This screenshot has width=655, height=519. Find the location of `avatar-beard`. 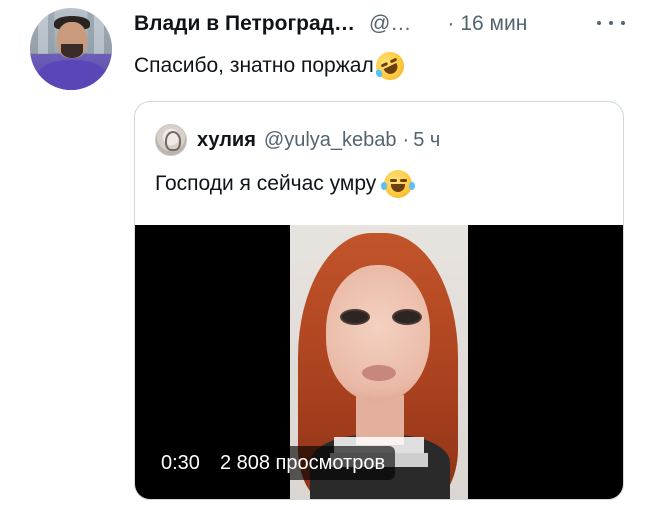

avatar-beard is located at coordinates (72, 51).